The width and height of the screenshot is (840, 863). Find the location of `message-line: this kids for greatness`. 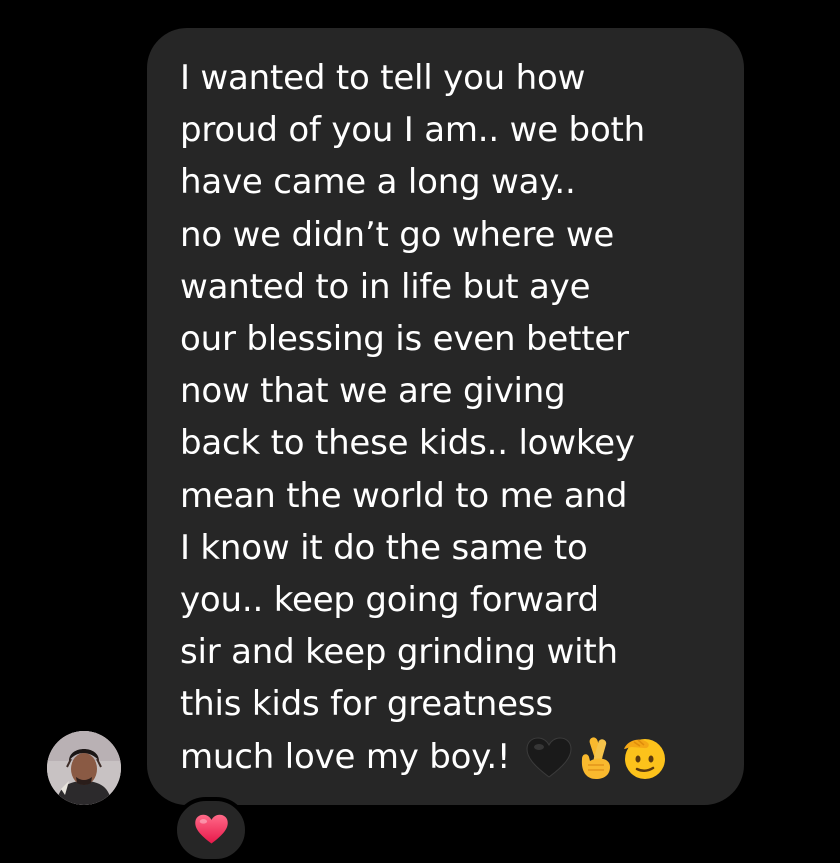

message-line: this kids for greatness is located at coordinates (366, 704).